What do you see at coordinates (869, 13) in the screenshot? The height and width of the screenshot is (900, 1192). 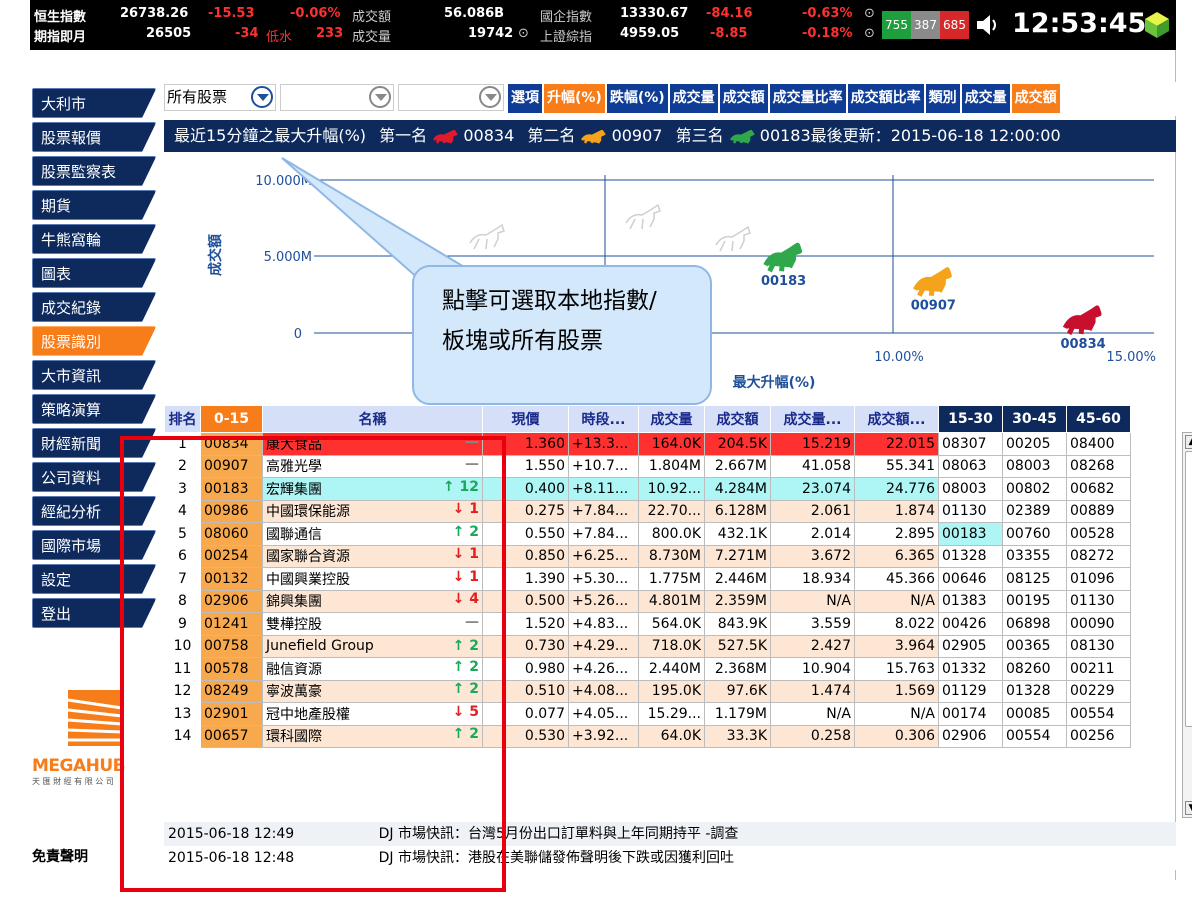 I see `info-icon: ⊙` at bounding box center [869, 13].